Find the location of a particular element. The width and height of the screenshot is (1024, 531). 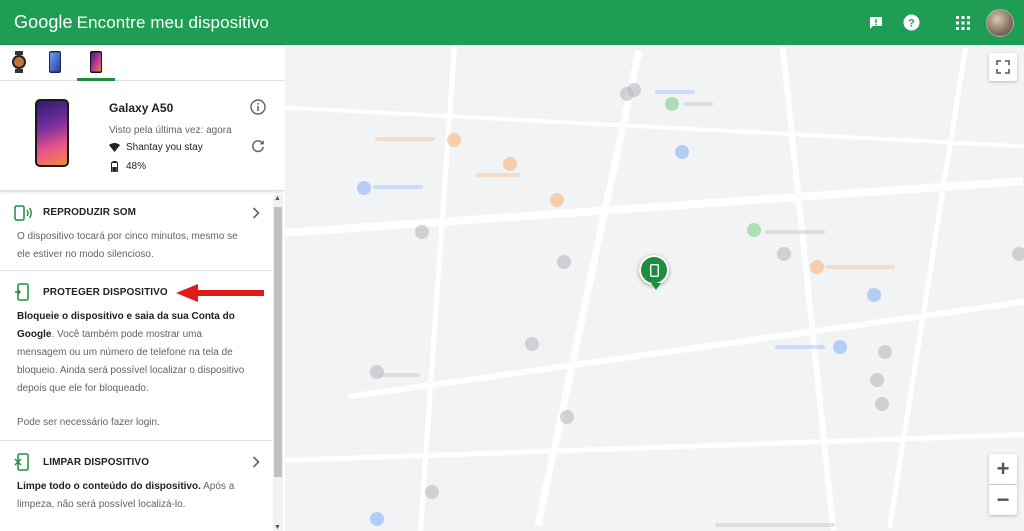

device-location-marker is located at coordinates (654, 272).